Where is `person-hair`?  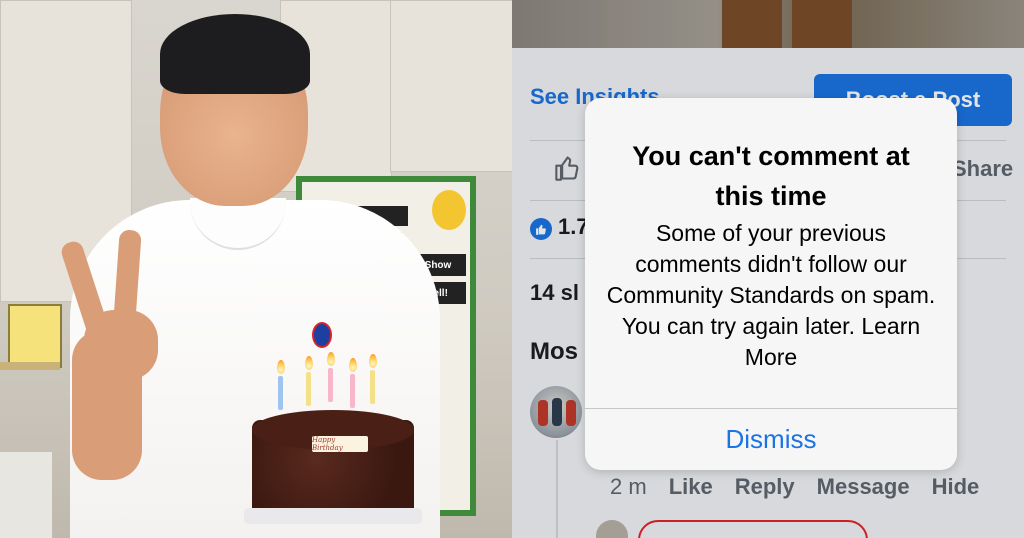 person-hair is located at coordinates (235, 54).